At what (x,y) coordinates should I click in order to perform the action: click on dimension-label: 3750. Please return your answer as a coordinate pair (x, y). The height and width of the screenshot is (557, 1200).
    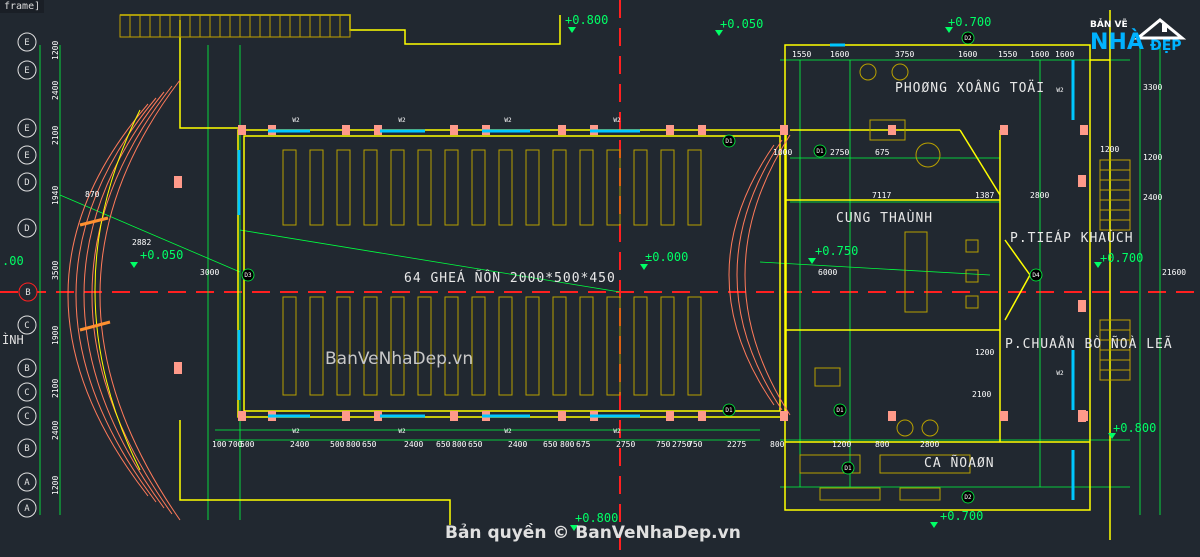
    Looking at the image, I should click on (904, 54).